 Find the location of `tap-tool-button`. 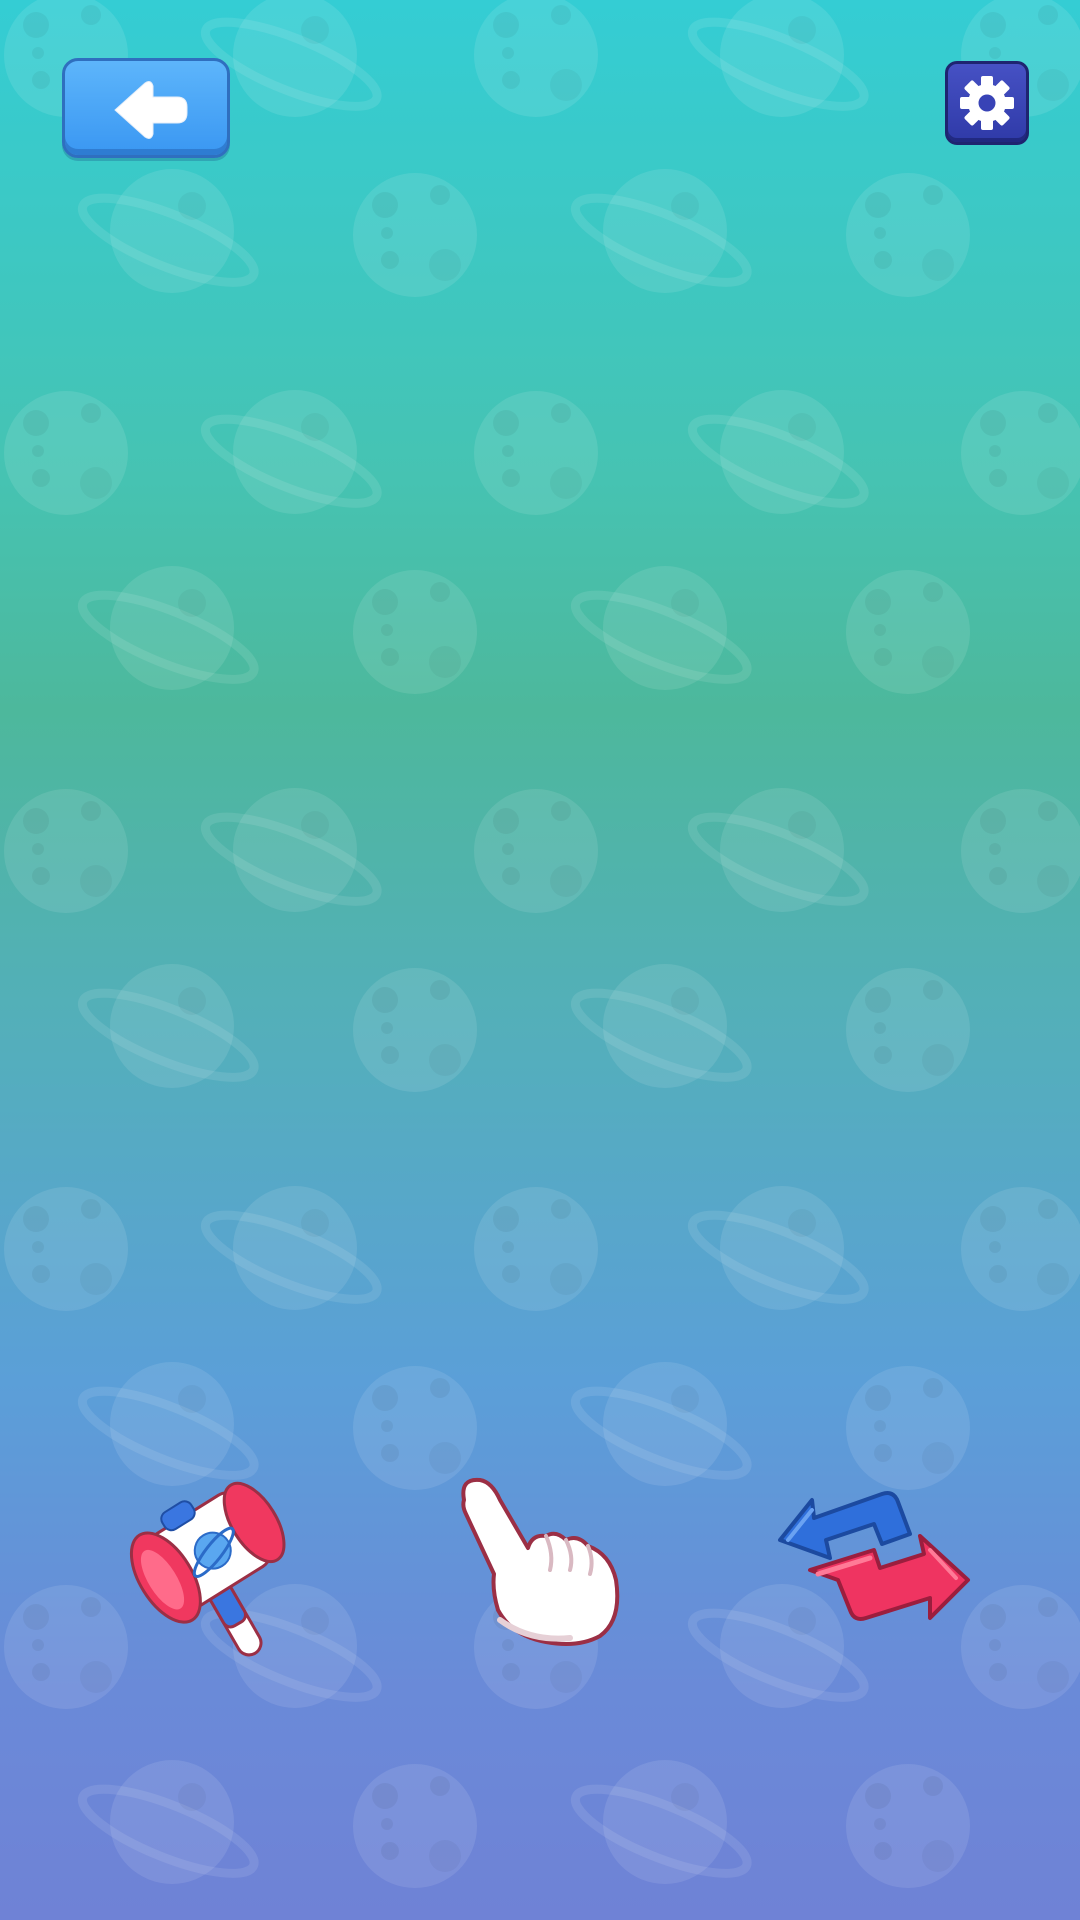

tap-tool-button is located at coordinates (540, 1560).